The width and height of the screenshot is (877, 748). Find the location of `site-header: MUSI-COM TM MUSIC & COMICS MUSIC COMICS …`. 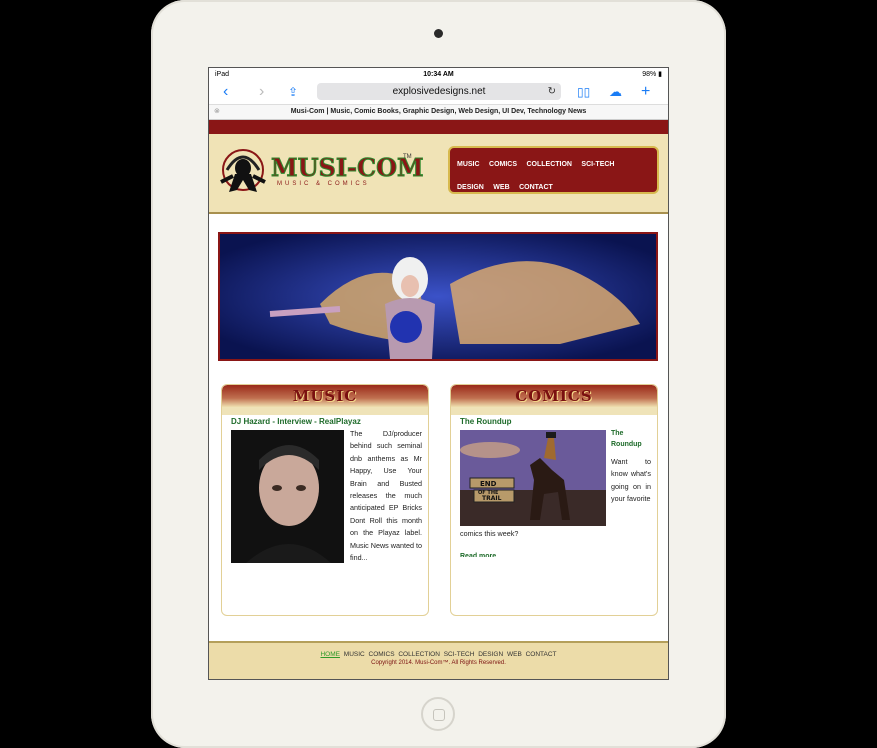

site-header: MUSI-COM TM MUSIC & COMICS MUSIC COMICS … is located at coordinates (438, 174).